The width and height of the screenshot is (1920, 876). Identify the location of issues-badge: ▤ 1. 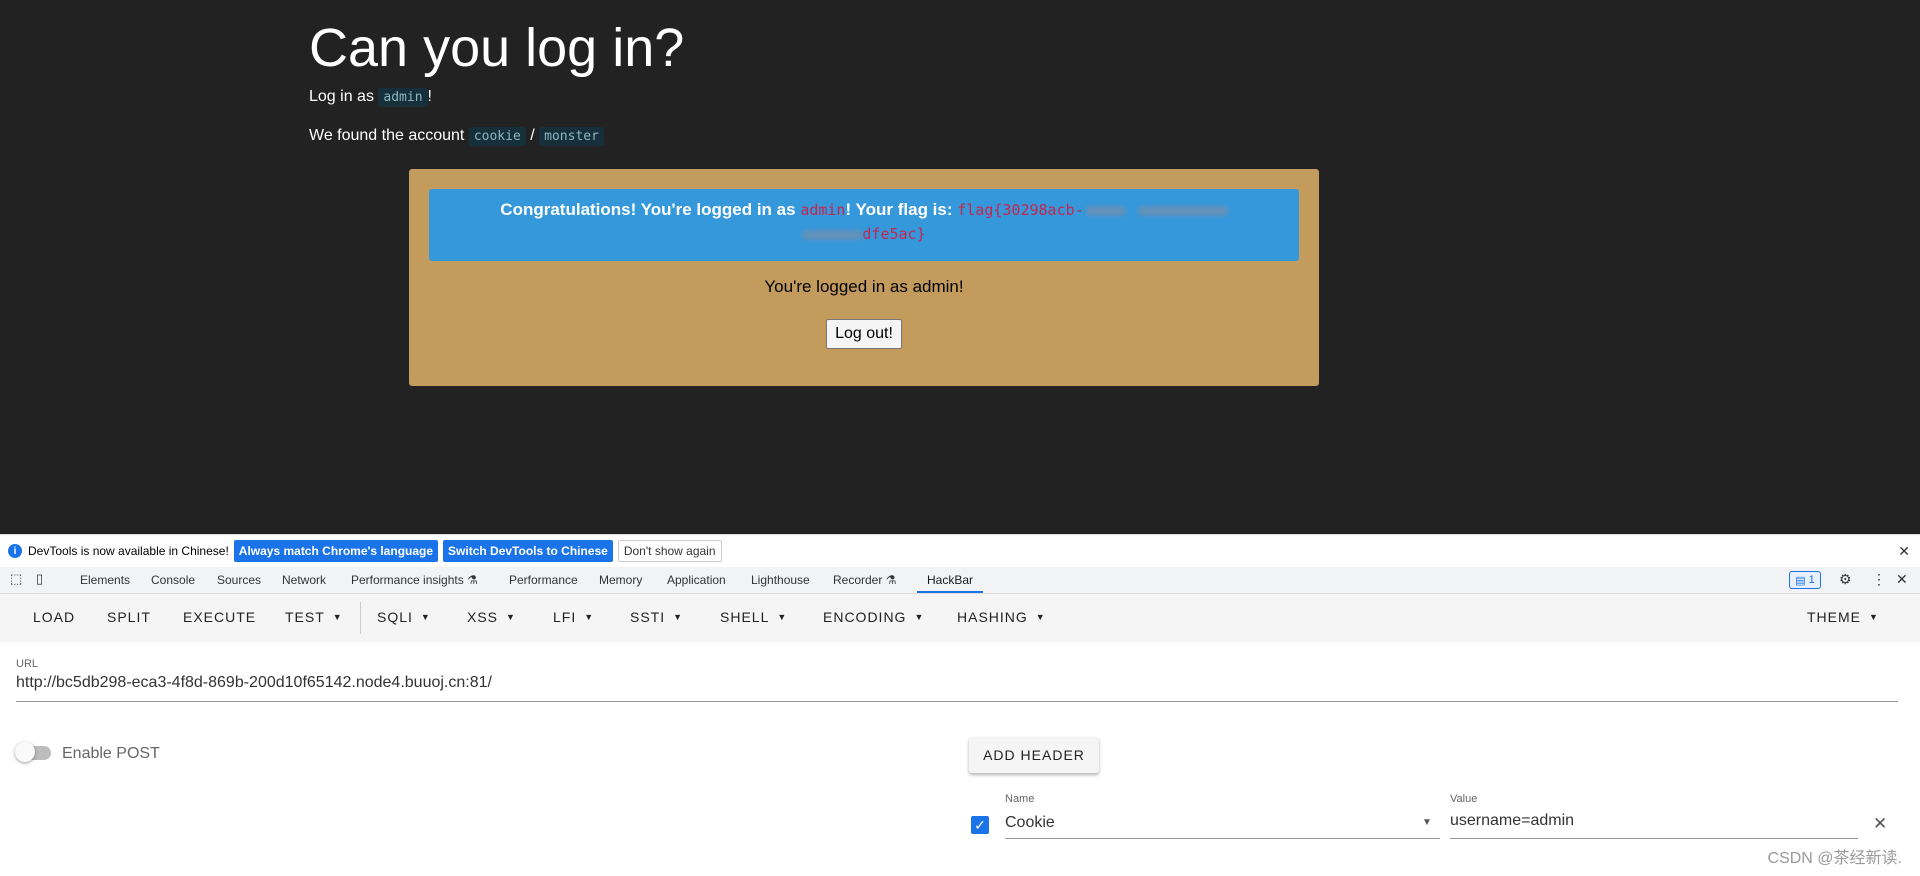
(1805, 580).